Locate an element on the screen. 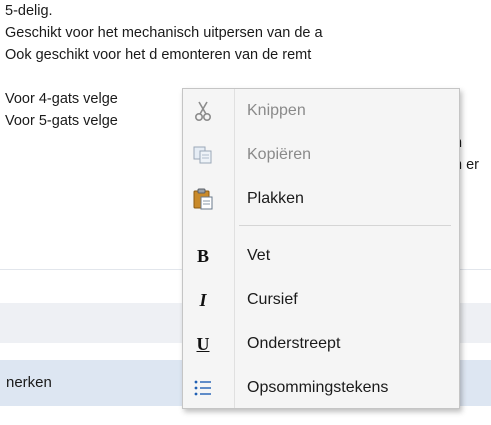  menu-item-bold: B Vet is located at coordinates (321, 256).